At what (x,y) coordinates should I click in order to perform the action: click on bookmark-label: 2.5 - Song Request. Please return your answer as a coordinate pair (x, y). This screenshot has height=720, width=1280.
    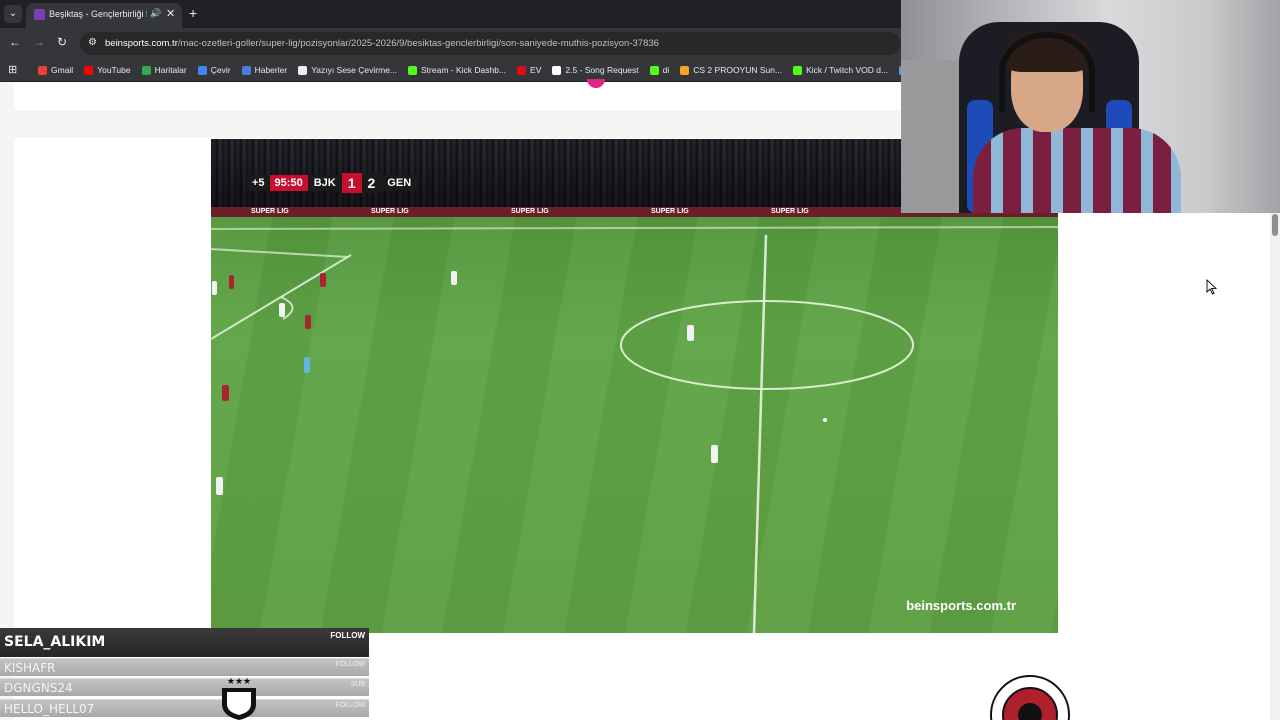
    Looking at the image, I should click on (602, 70).